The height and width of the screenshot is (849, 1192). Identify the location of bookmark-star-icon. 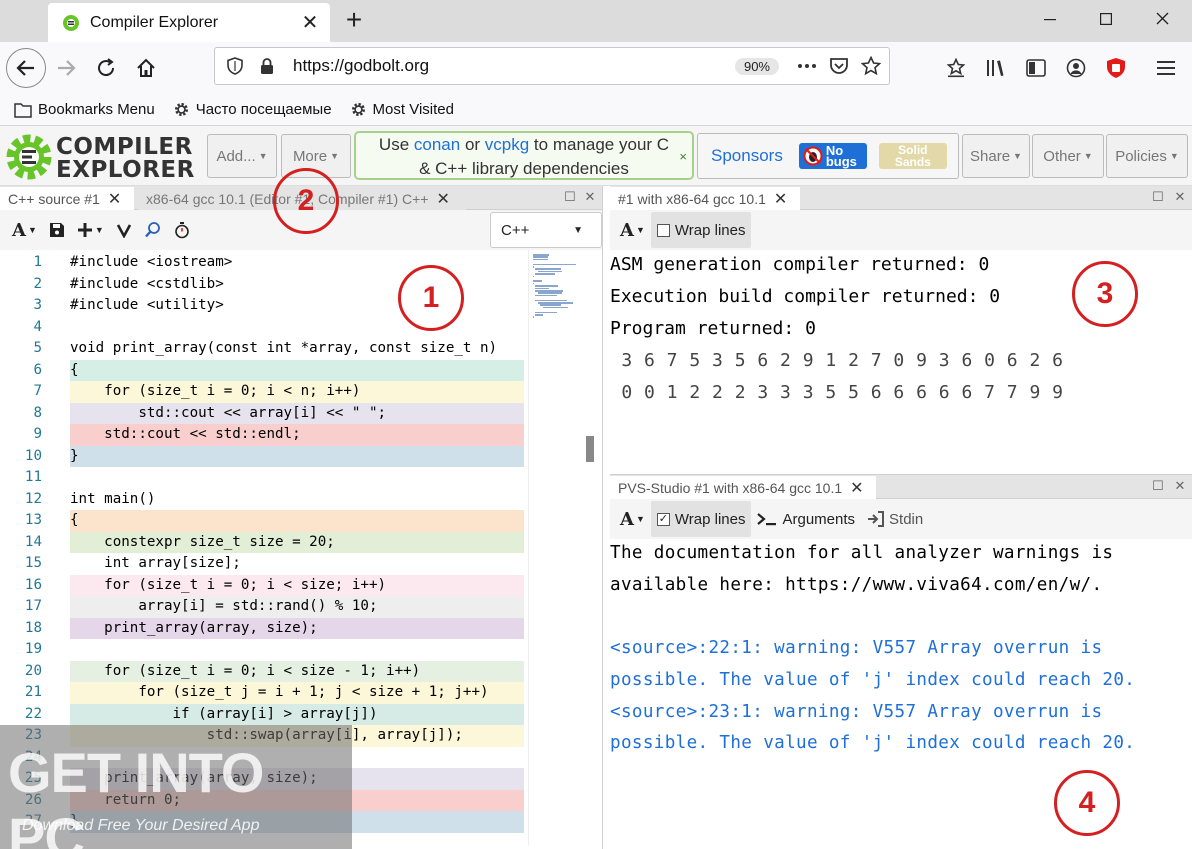
(871, 66).